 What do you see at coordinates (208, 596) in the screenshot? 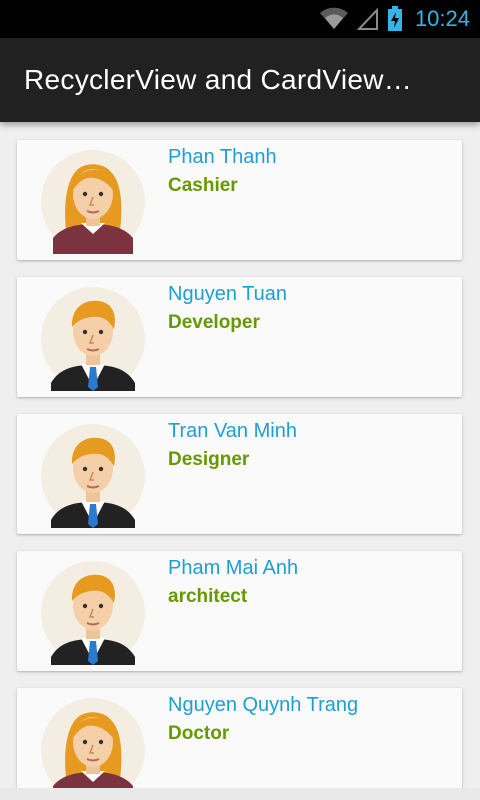
I see `person-role: architect` at bounding box center [208, 596].